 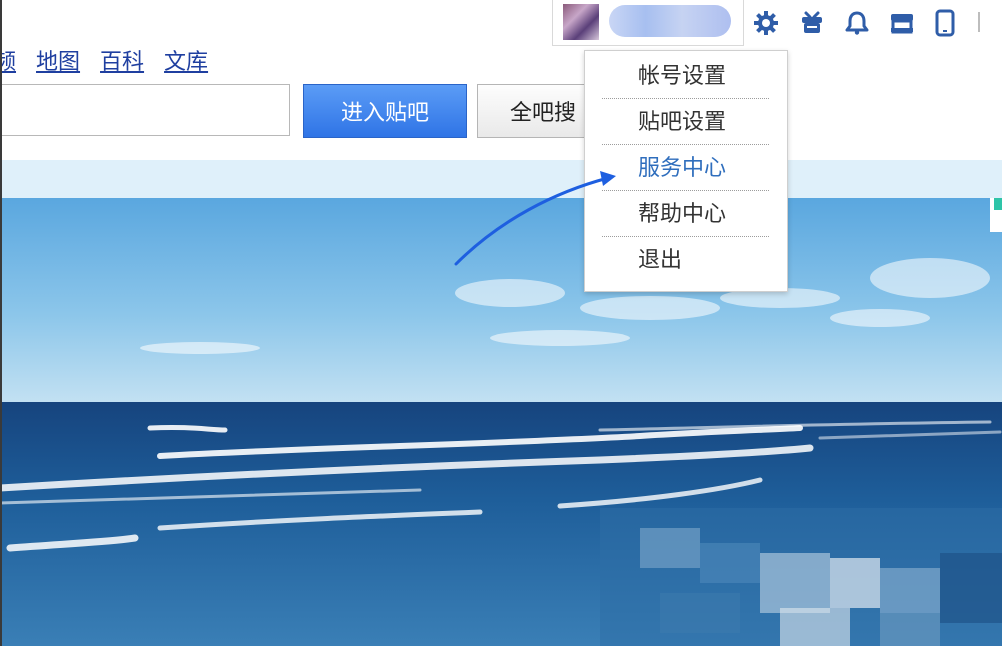 What do you see at coordinates (670, 21) in the screenshot?
I see `username` at bounding box center [670, 21].